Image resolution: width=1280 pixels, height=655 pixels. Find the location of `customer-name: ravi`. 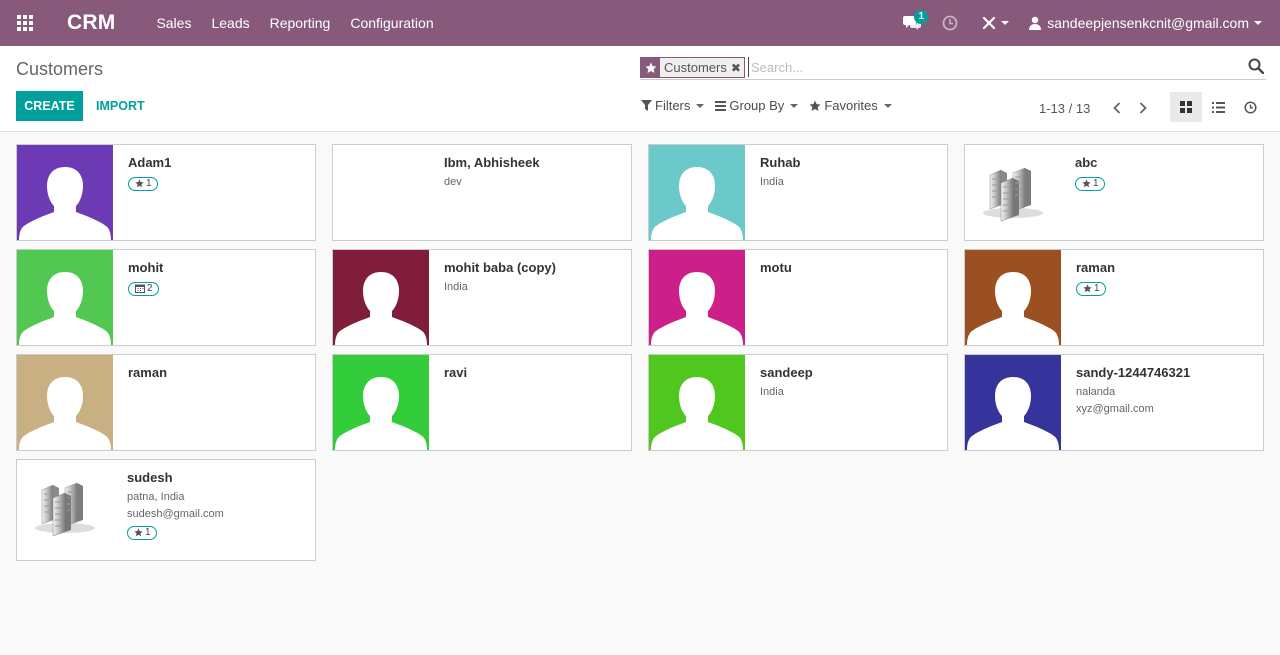

customer-name: ravi is located at coordinates (456, 372).